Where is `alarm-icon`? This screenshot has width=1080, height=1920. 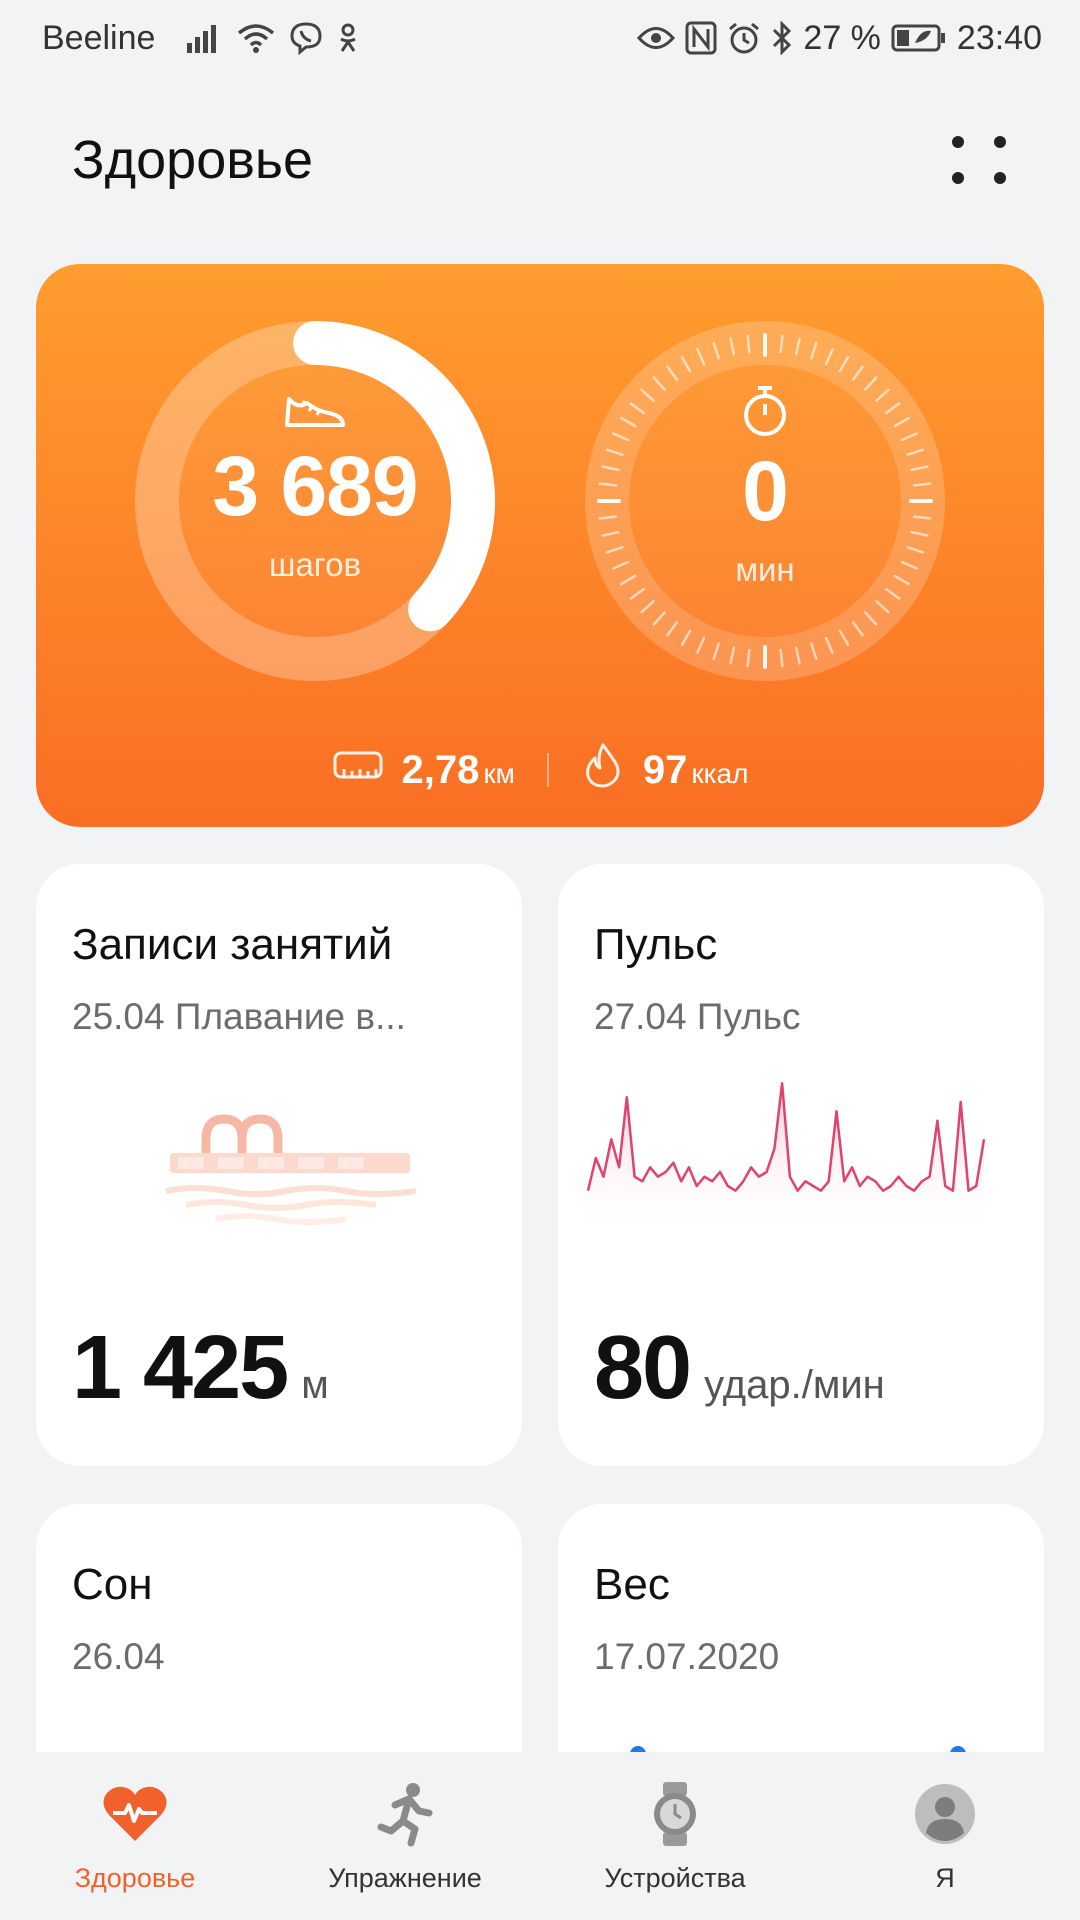 alarm-icon is located at coordinates (744, 38).